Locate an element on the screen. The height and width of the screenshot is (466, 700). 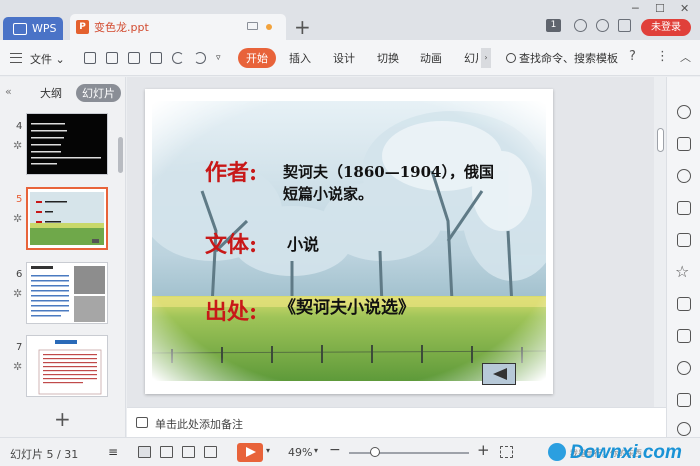
new-tab-button: + is located at coordinates (302, 27).